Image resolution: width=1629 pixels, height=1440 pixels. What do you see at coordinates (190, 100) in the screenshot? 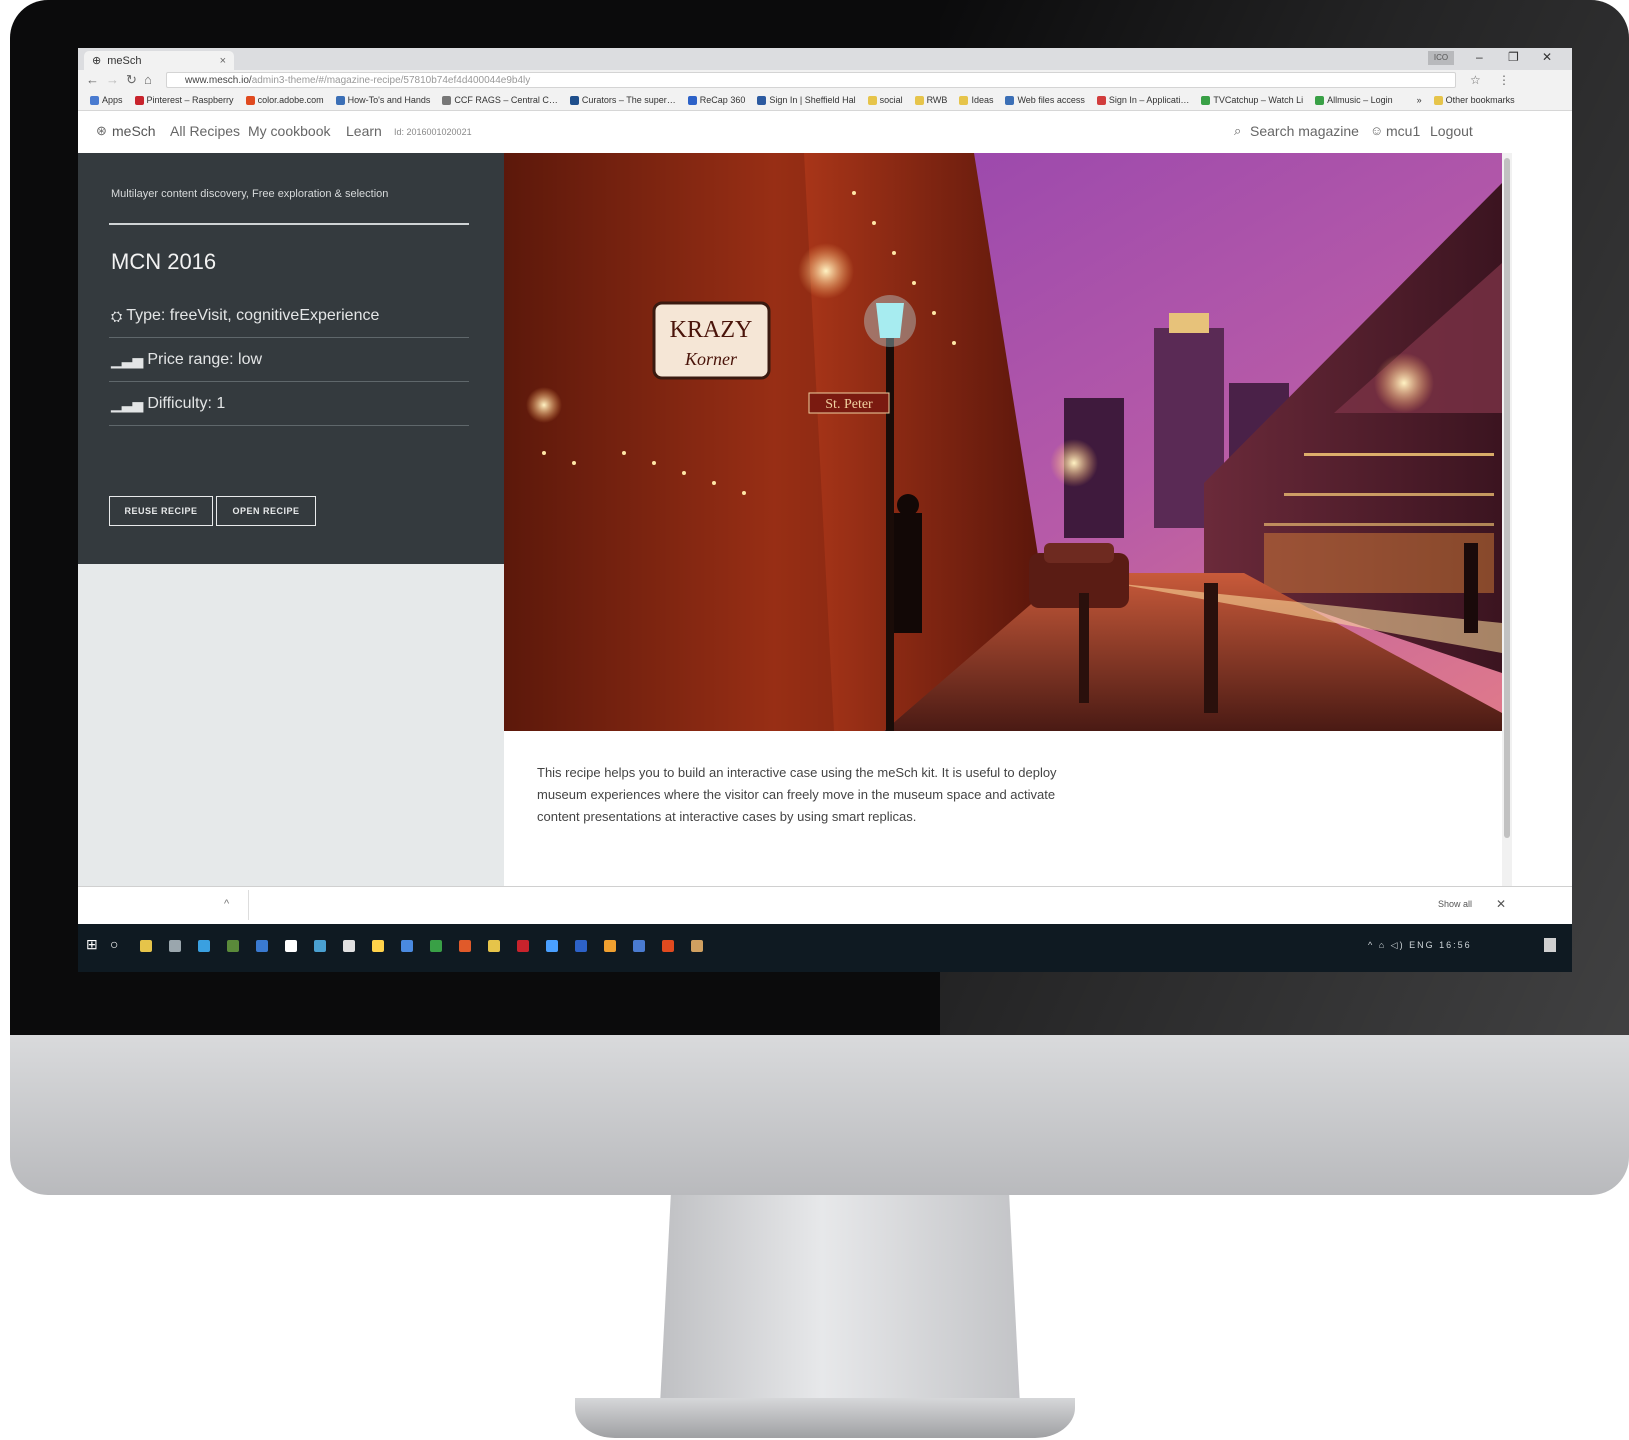
I see `bookmark-label: Pinterest – Raspberry` at bounding box center [190, 100].